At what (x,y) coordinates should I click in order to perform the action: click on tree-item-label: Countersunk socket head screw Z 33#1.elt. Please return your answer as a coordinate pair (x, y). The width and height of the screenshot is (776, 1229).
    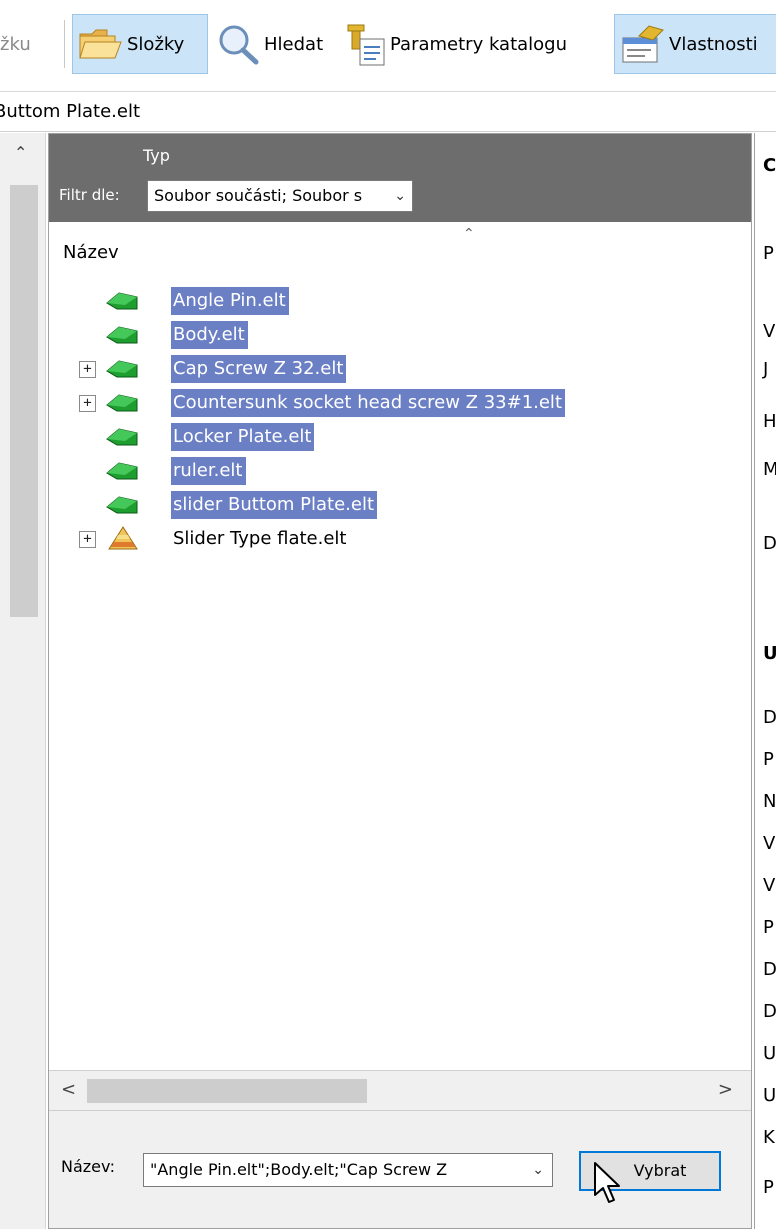
    Looking at the image, I should click on (368, 403).